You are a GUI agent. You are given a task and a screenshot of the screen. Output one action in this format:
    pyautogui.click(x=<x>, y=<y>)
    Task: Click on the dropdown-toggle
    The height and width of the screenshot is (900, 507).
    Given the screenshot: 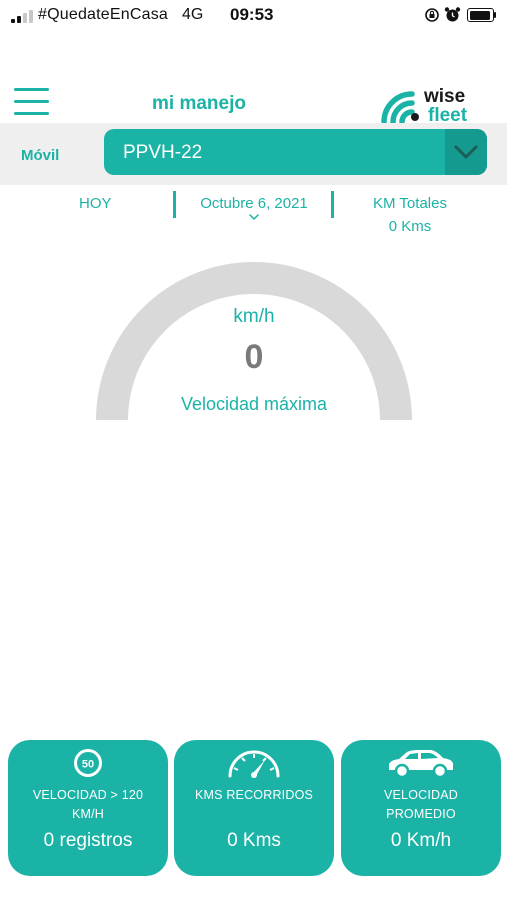 What is the action you would take?
    pyautogui.click(x=466, y=152)
    